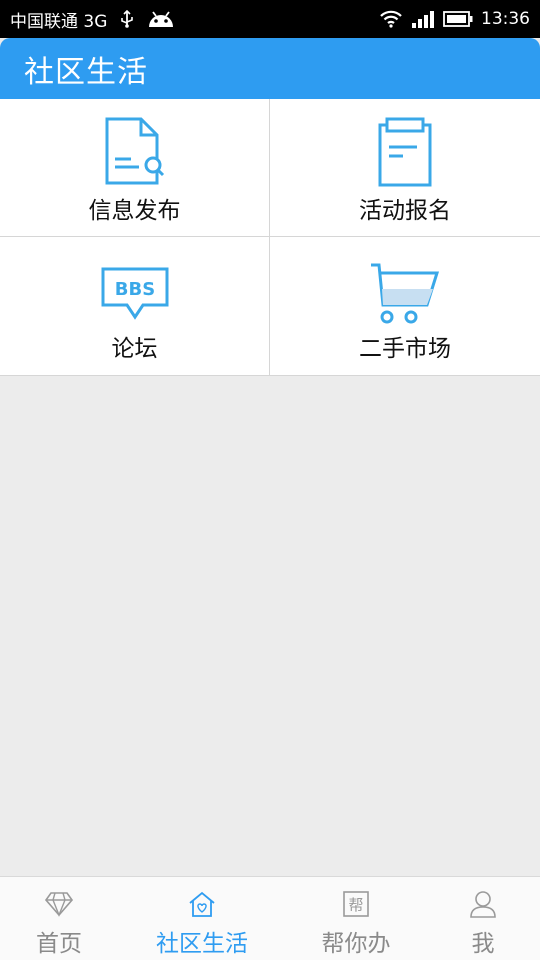  I want to click on page-title: 社区生活, so click(86, 72).